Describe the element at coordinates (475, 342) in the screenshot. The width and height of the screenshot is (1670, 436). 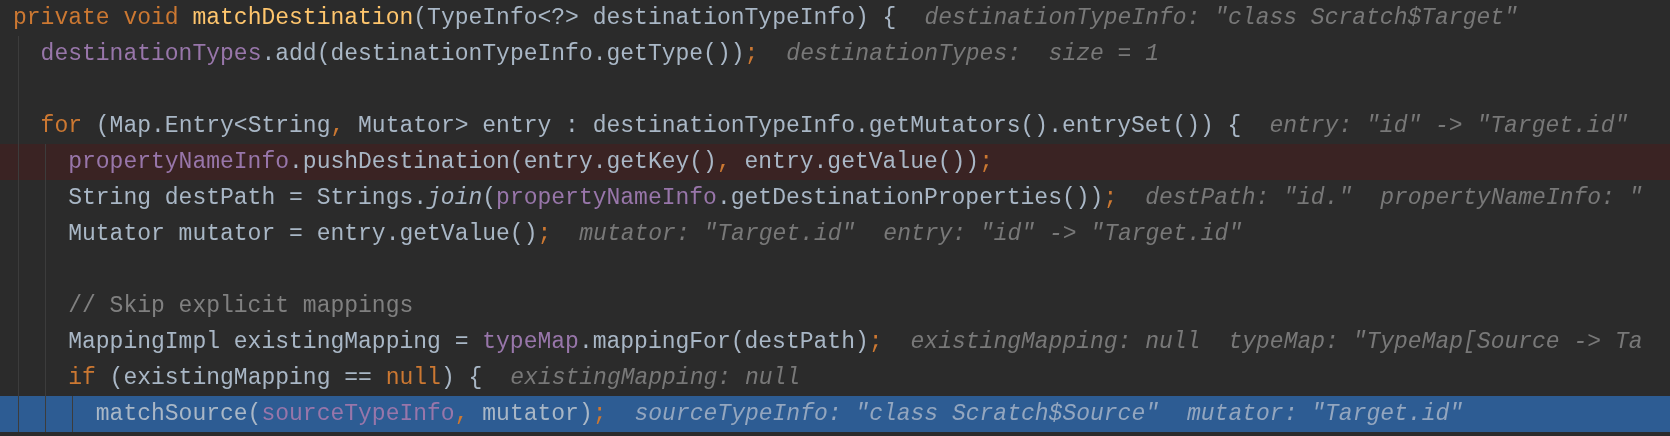
I see `code-line: MappingImpl existingMapping = typeMap.mappingFor(destPath);` at that location.